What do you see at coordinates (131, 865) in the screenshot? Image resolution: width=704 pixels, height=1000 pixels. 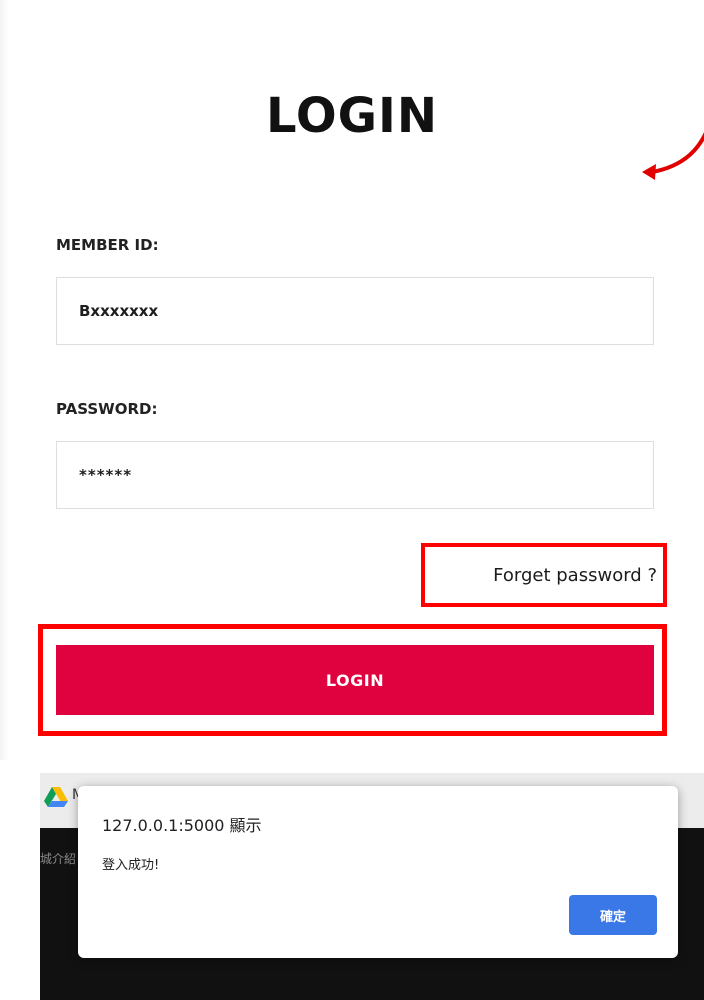 I see `alert-message: 登入成功!` at bounding box center [131, 865].